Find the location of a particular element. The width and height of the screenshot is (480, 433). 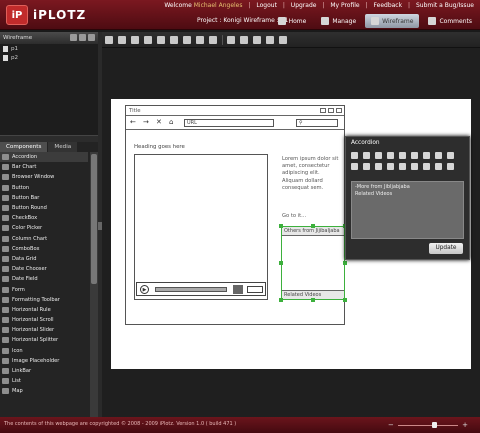

component-item: Browser Window is located at coordinates (44, 177).